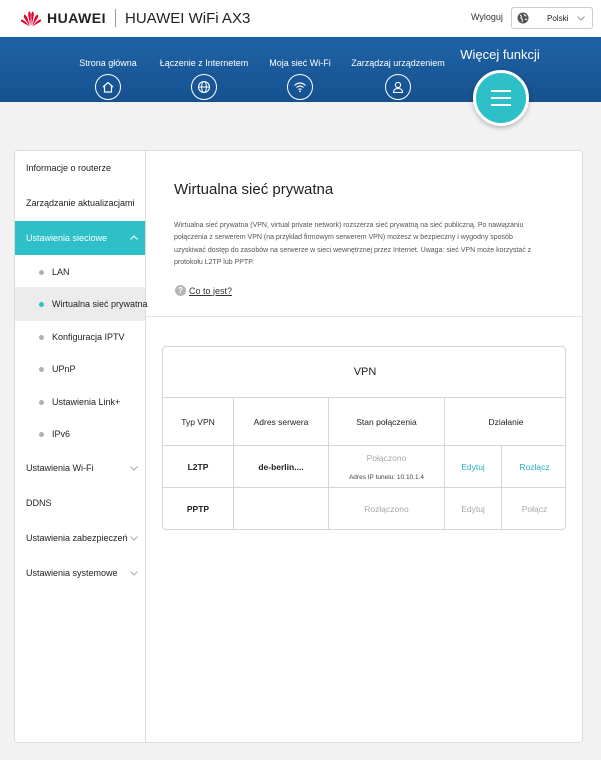 This screenshot has width=601, height=760. I want to click on vpn-type-cell: L2TP, so click(198, 466).